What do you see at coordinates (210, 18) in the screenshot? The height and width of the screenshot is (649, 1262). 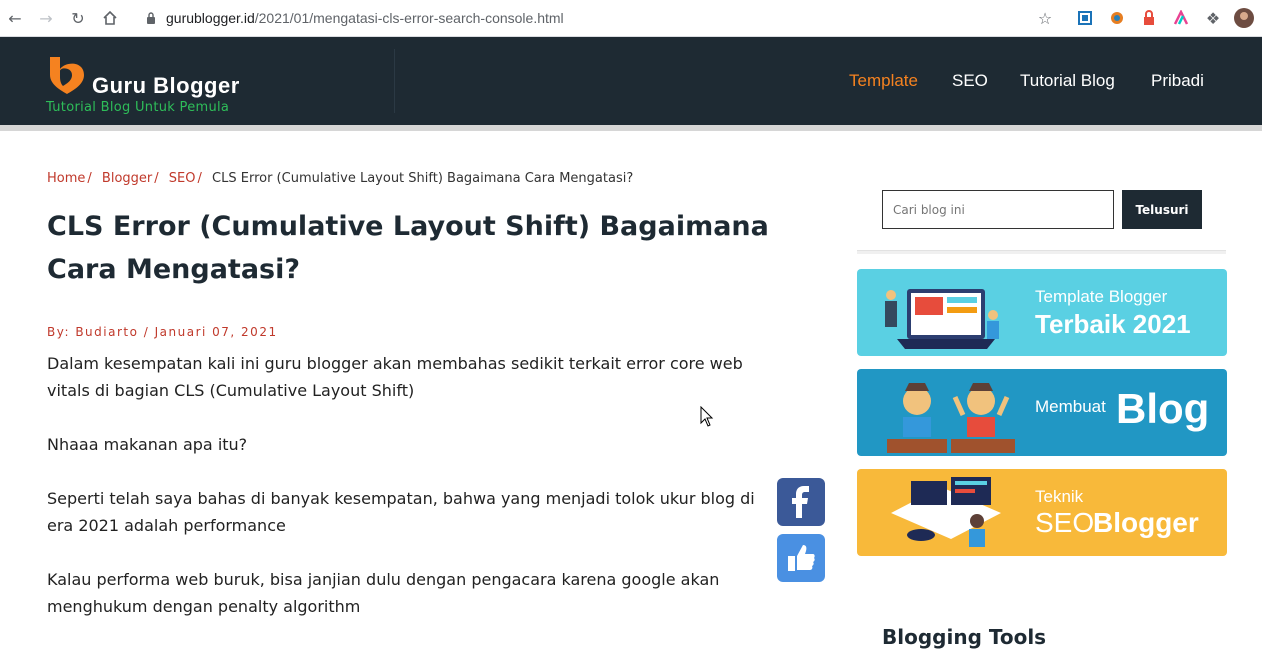 I see `url-domain: gurublogger.id` at bounding box center [210, 18].